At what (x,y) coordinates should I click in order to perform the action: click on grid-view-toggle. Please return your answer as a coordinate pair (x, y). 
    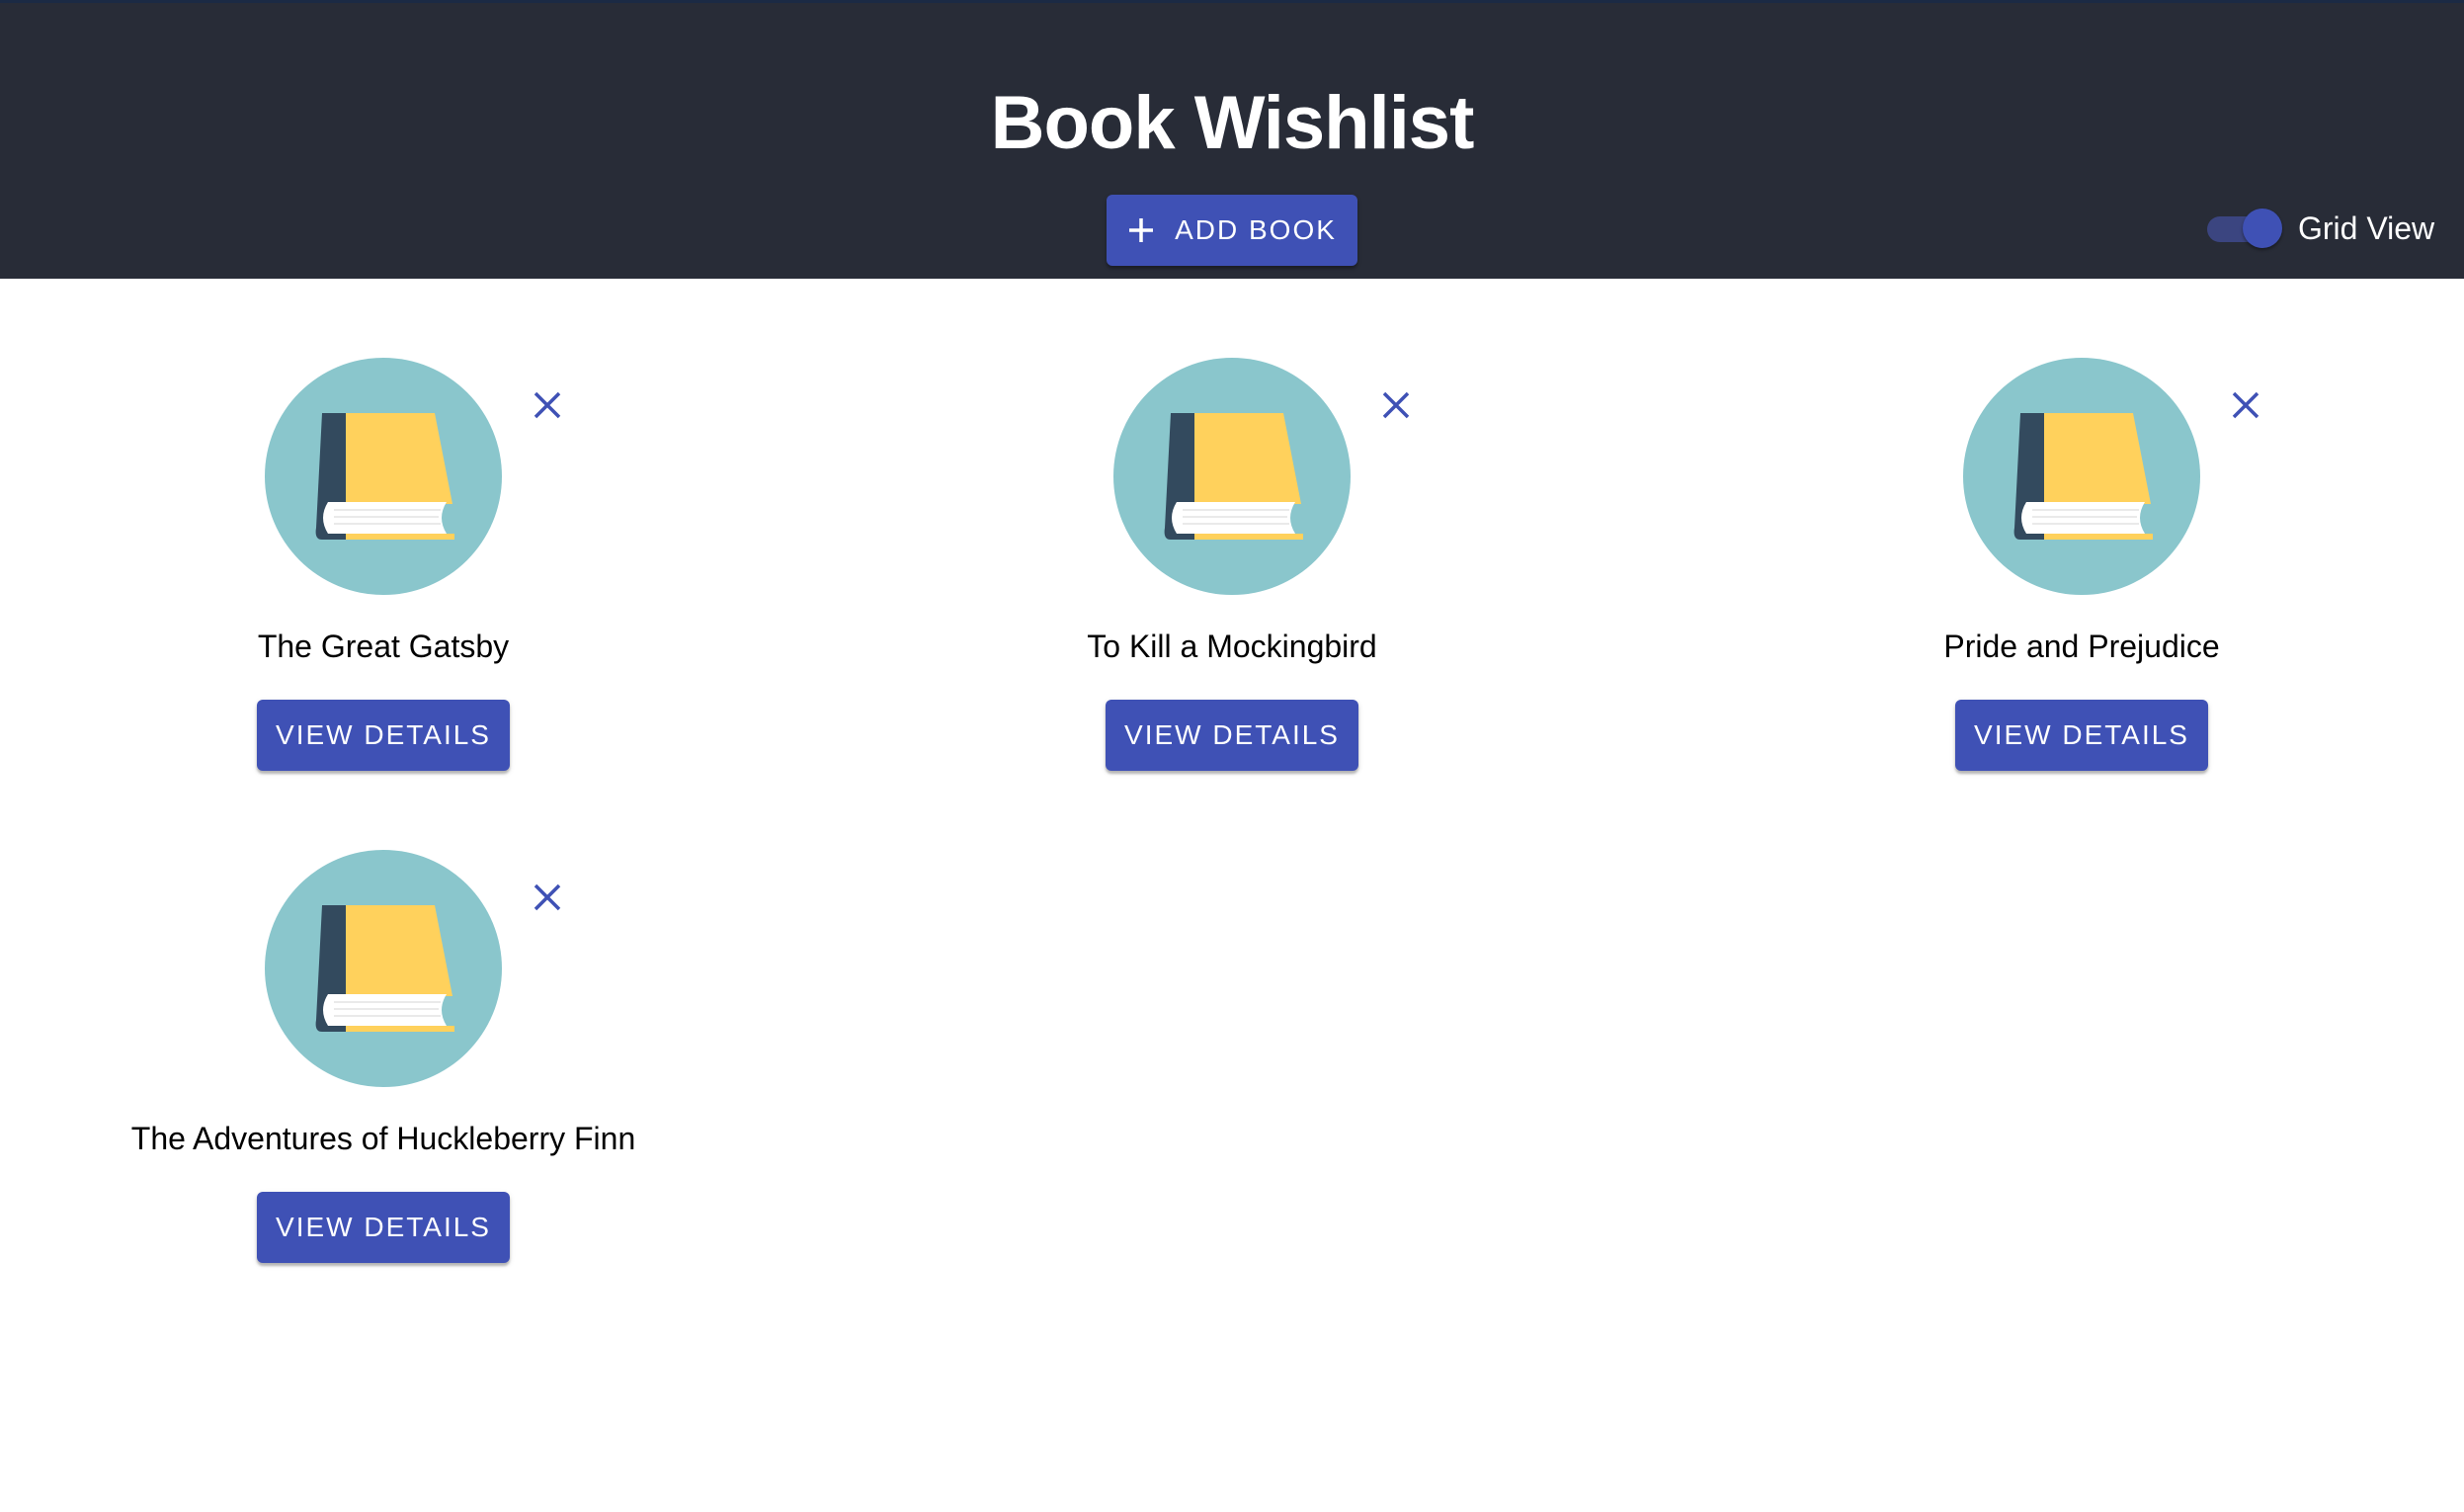
    Looking at the image, I should click on (2244, 228).